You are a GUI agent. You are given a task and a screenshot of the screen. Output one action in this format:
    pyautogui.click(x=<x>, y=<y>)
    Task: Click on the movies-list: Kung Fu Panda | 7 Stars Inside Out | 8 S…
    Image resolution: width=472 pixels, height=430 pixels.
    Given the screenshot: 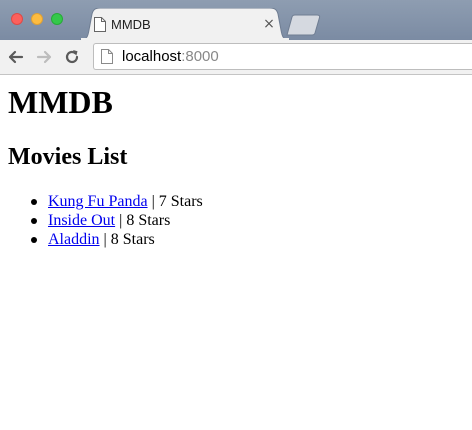 What is the action you would take?
    pyautogui.click(x=105, y=220)
    